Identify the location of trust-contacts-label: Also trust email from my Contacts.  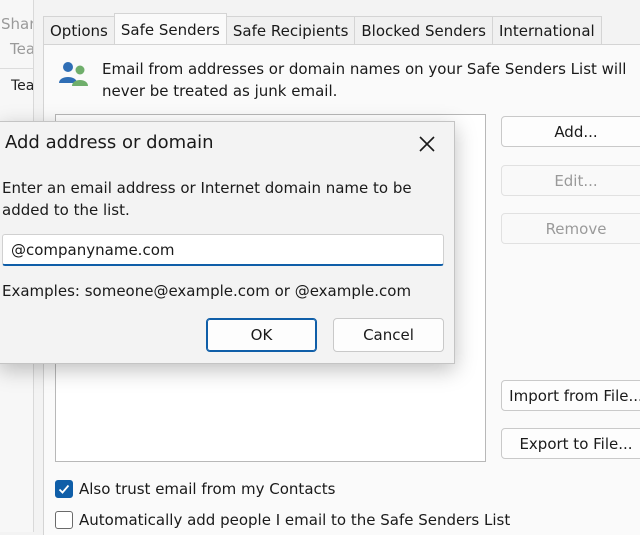
(207, 489).